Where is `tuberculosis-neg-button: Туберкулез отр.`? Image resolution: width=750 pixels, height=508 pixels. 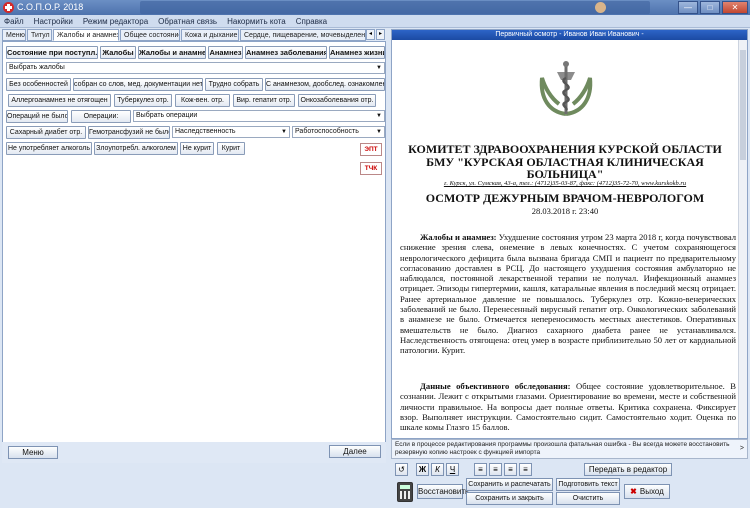
tuberculosis-neg-button: Туберкулез отр. is located at coordinates (143, 100).